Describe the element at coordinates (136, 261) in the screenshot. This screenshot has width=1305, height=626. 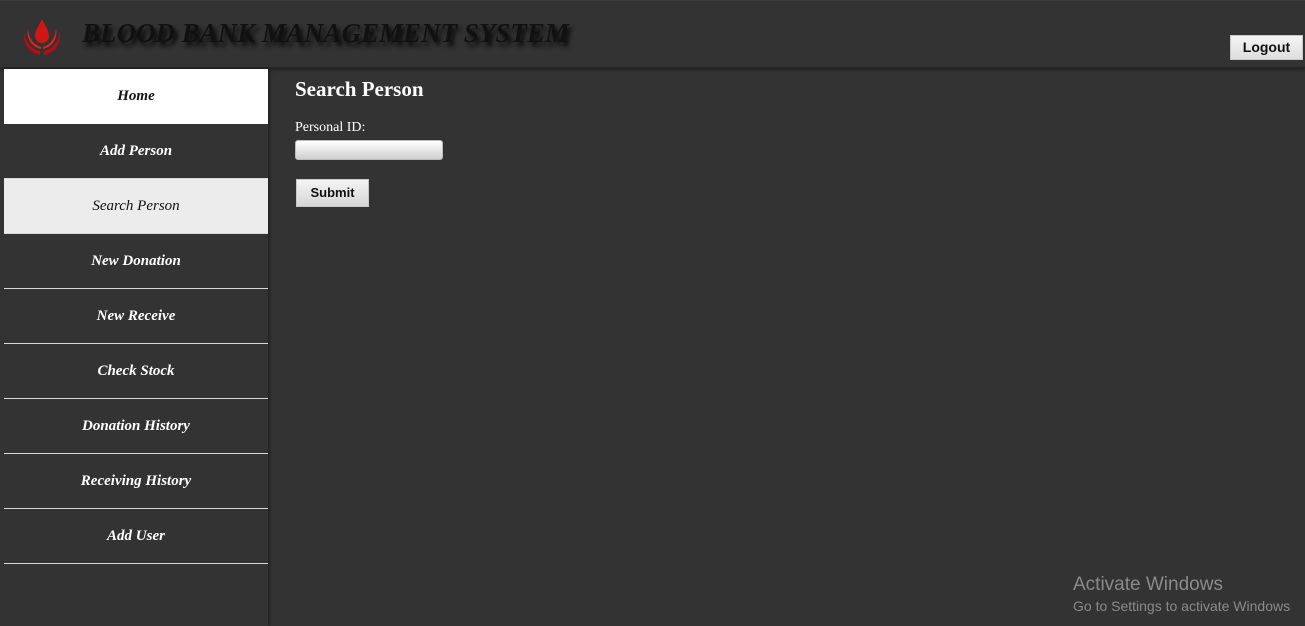
I see `sidebar-item-new-donation: New Donation` at that location.